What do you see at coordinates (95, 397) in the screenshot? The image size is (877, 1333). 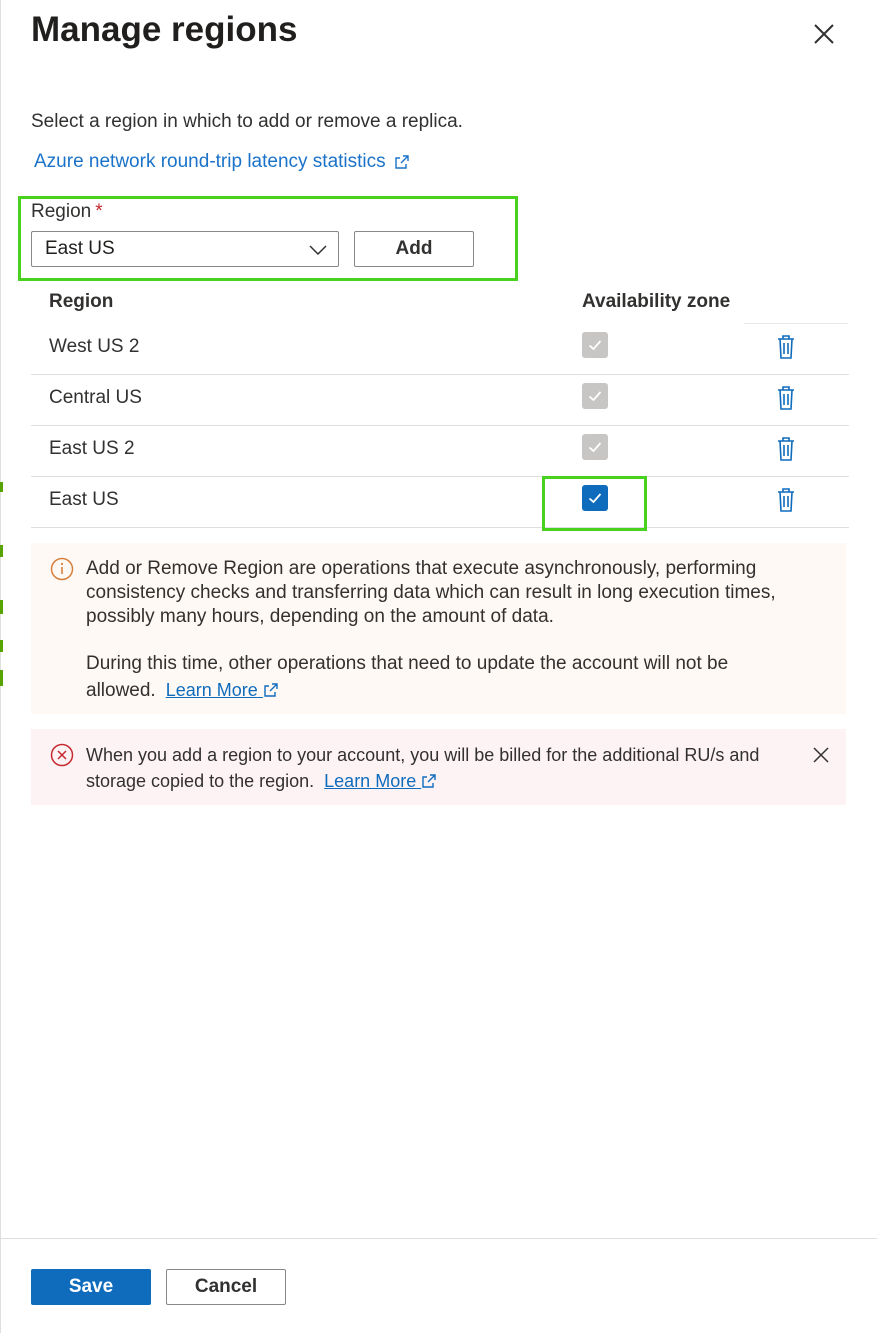 I see `region-name: Central US` at bounding box center [95, 397].